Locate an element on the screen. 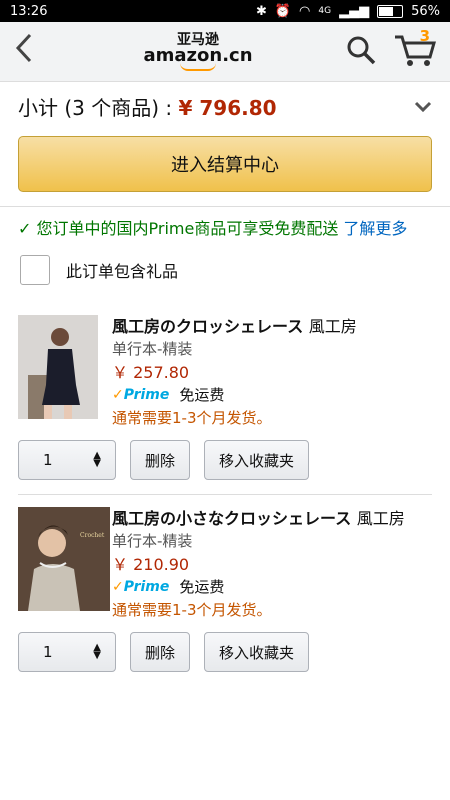 The height and width of the screenshot is (800, 450). prime-shipping-note: ✓ 您订单中的国内Prime商品可享受免费配送 了解更多 is located at coordinates (225, 224).